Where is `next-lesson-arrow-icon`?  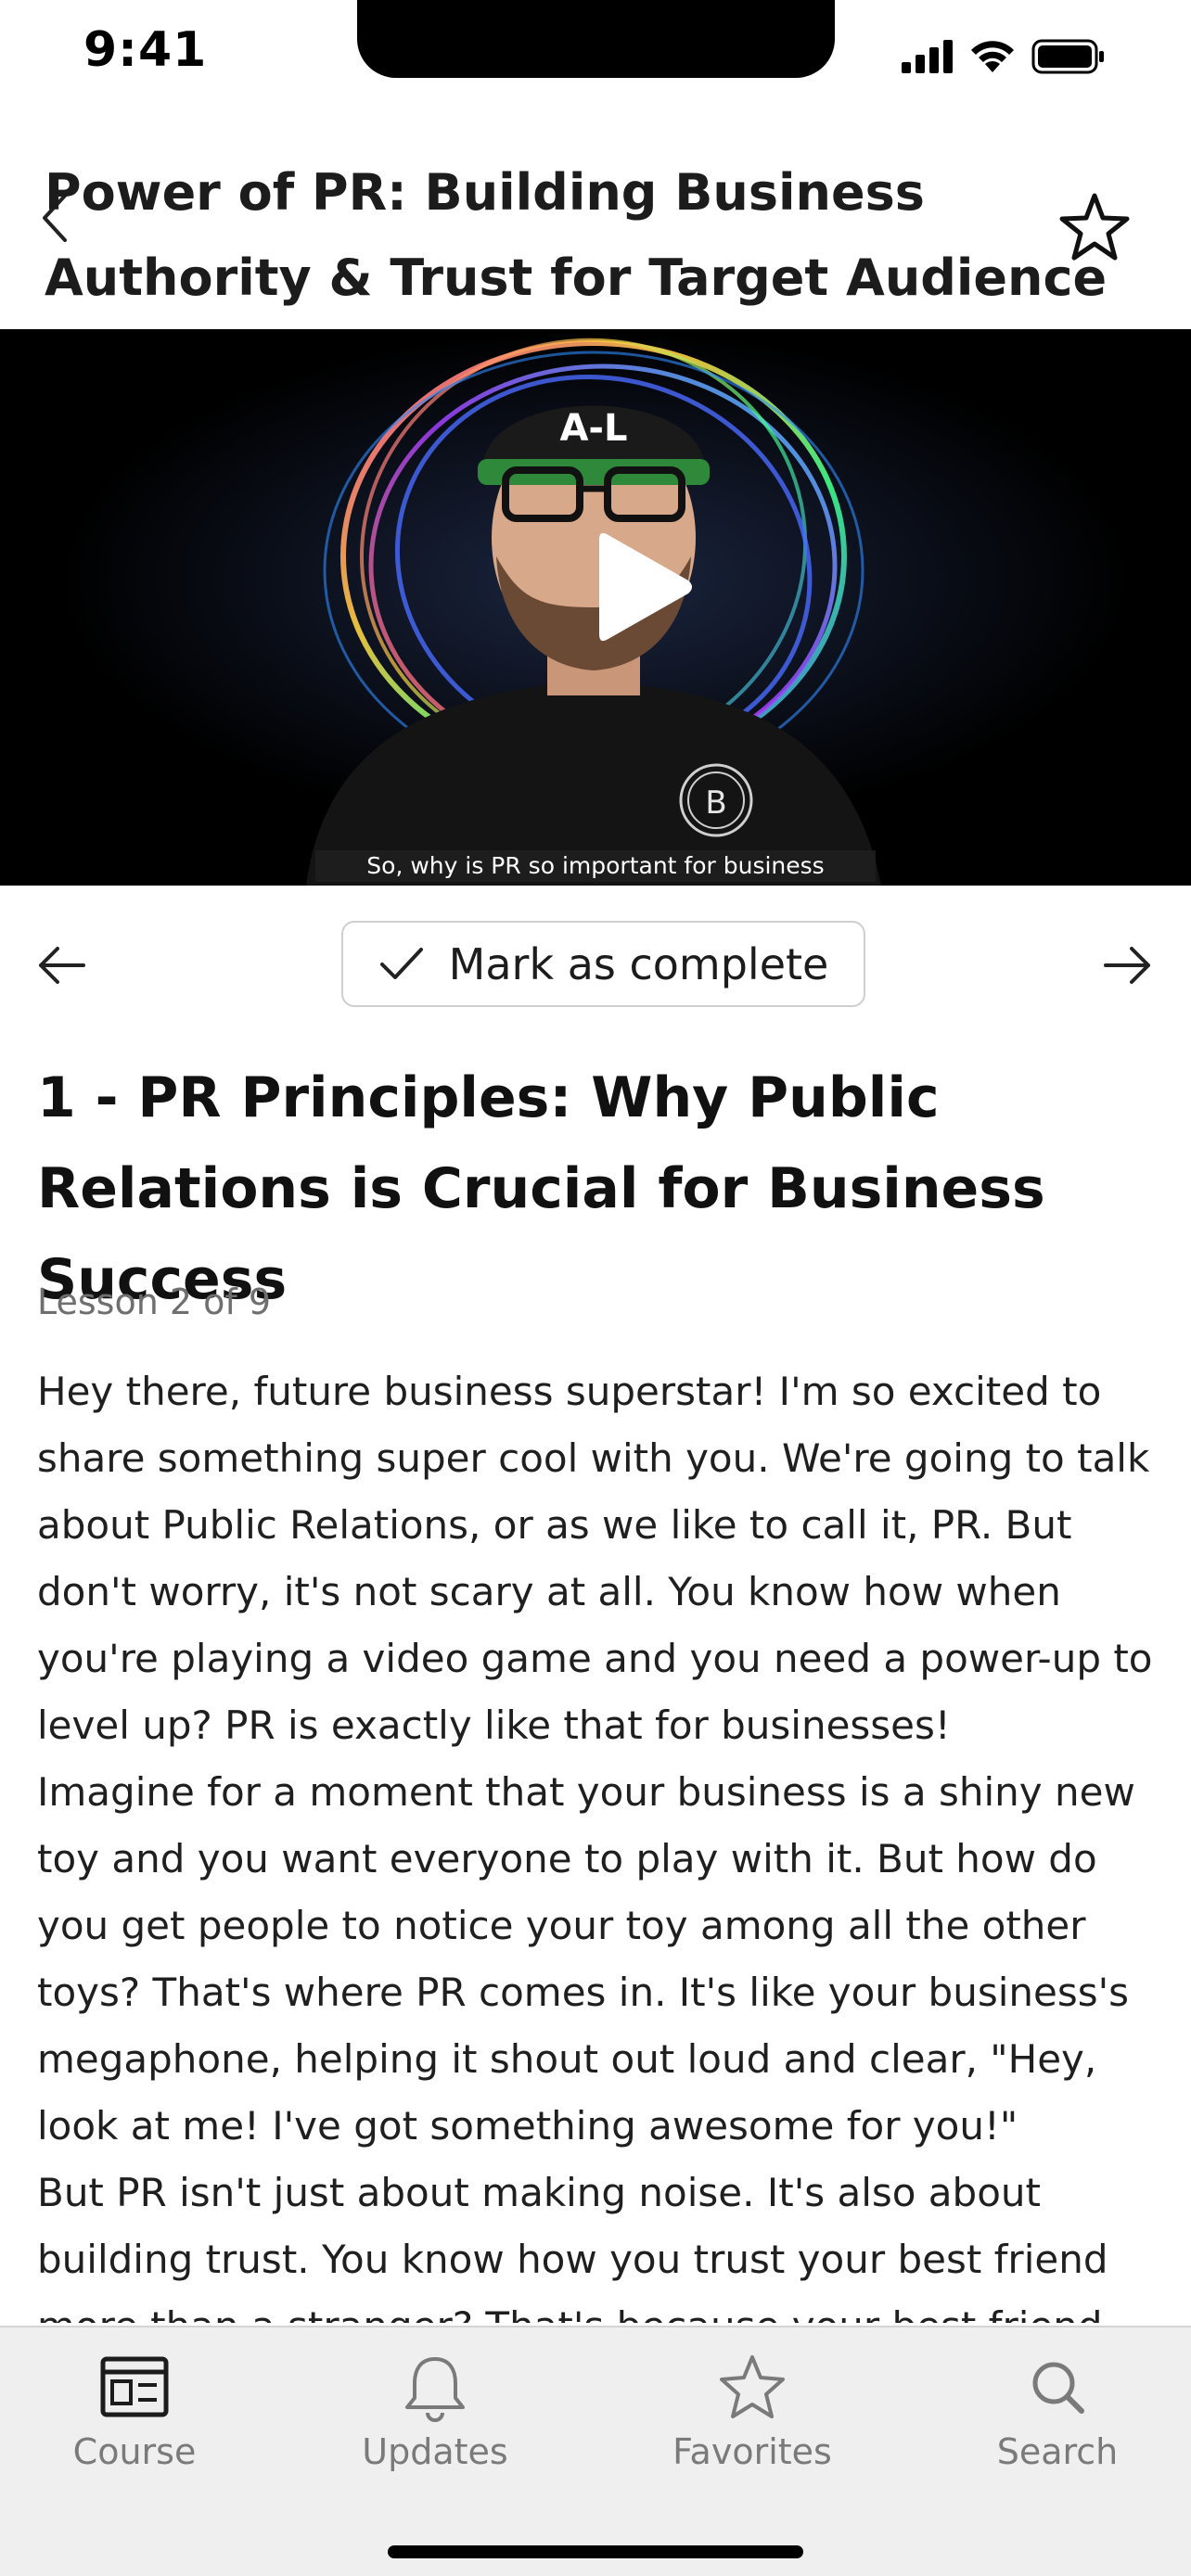
next-lesson-arrow-icon is located at coordinates (1128, 965).